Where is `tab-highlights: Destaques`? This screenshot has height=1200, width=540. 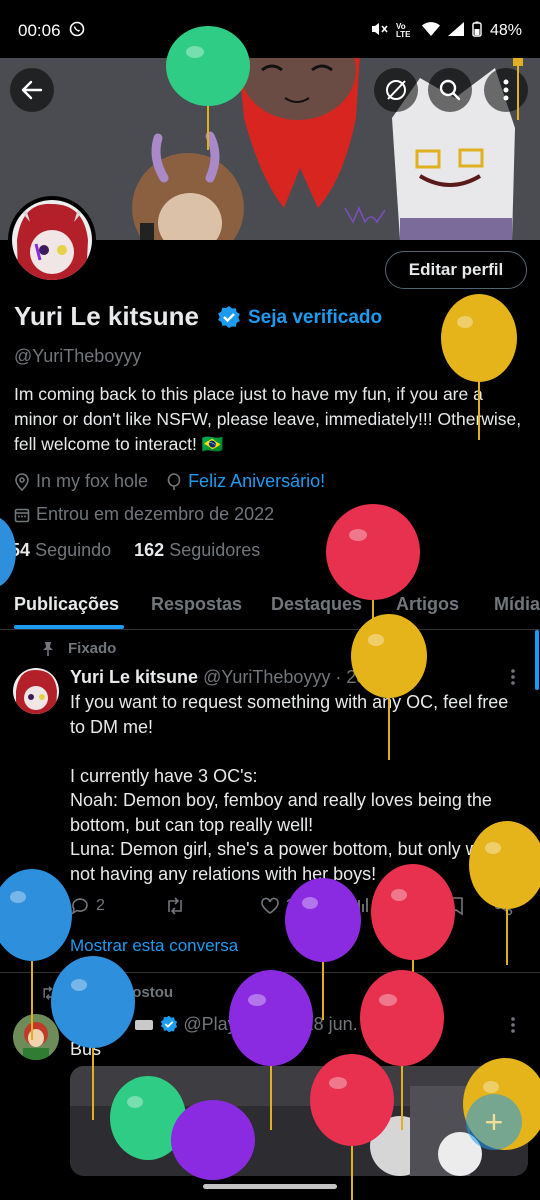 tab-highlights: Destaques is located at coordinates (316, 604).